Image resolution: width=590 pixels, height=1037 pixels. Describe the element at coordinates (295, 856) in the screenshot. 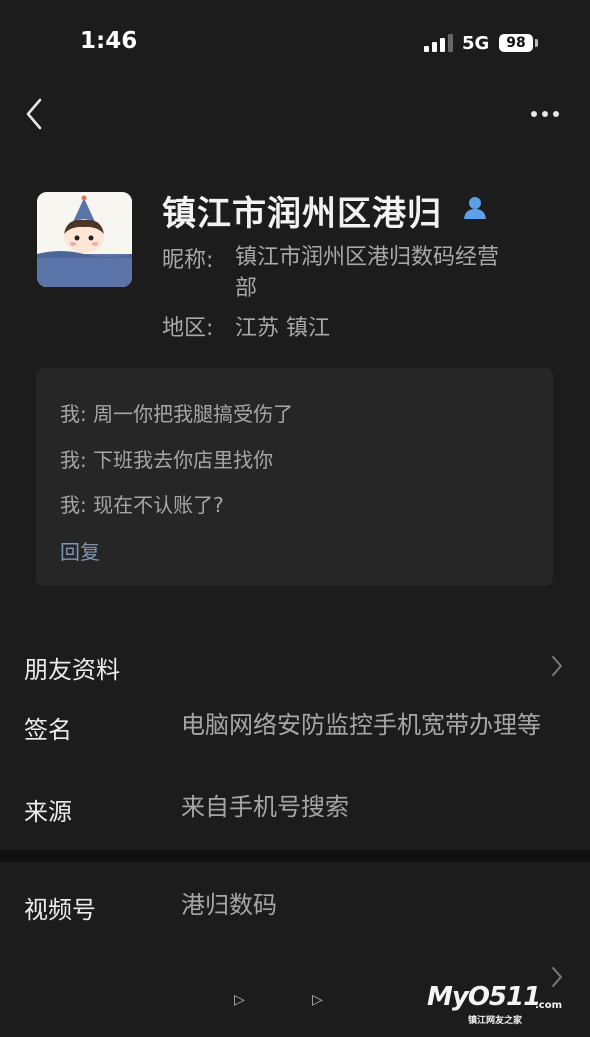

I see `section-divider` at that location.